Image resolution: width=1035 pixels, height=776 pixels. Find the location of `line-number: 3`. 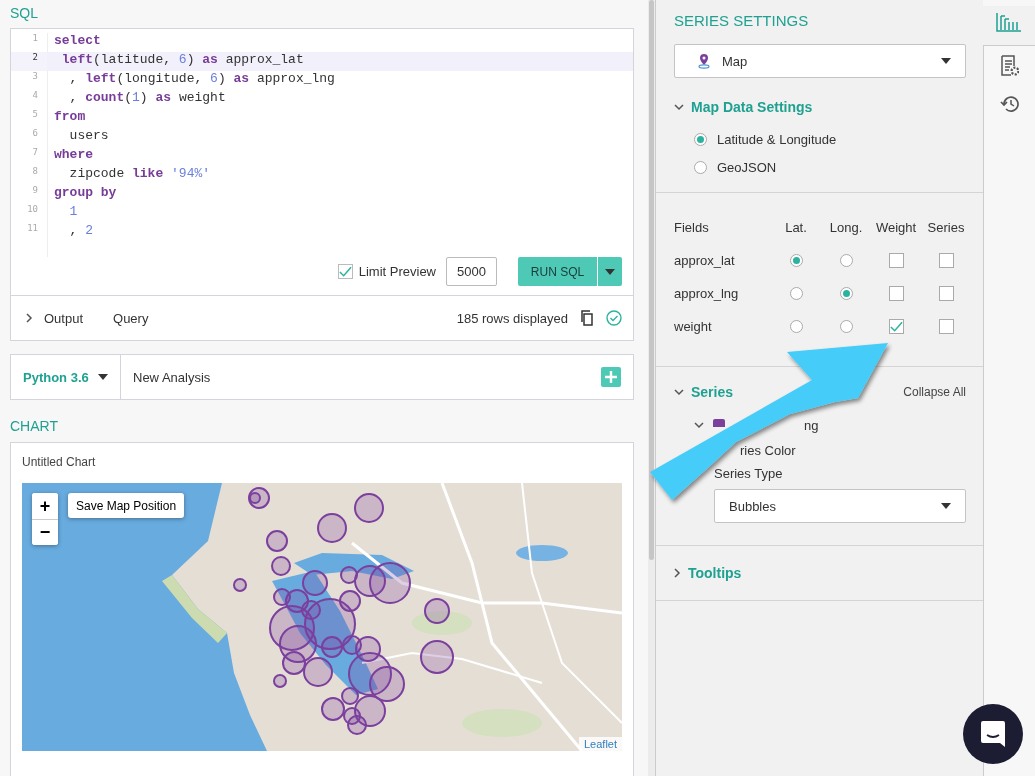

line-number: 3 is located at coordinates (35, 77).